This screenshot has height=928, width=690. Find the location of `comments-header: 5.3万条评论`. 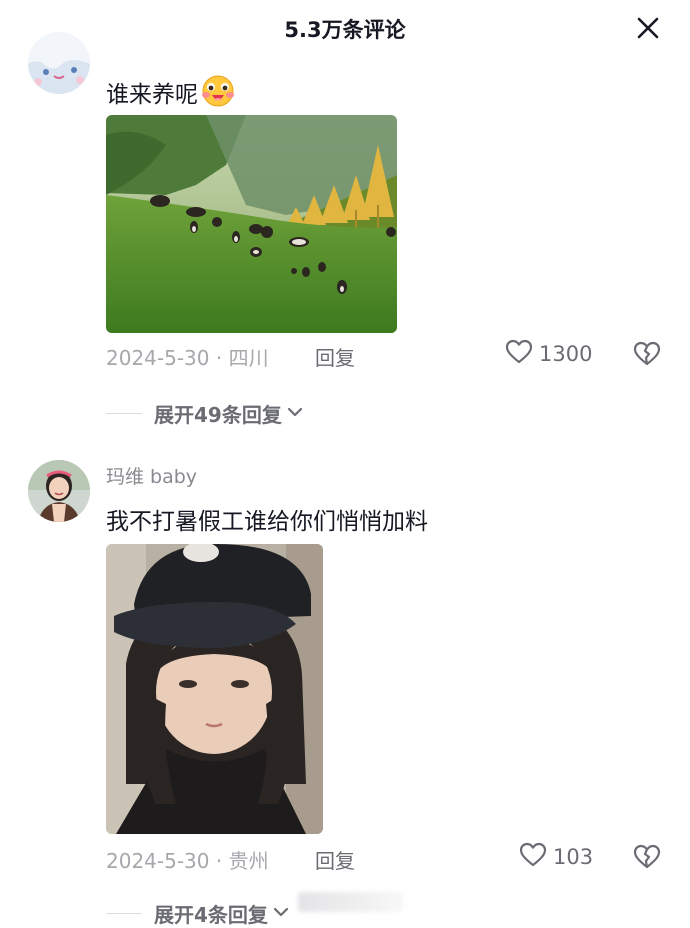

comments-header: 5.3万条评论 is located at coordinates (345, 28).